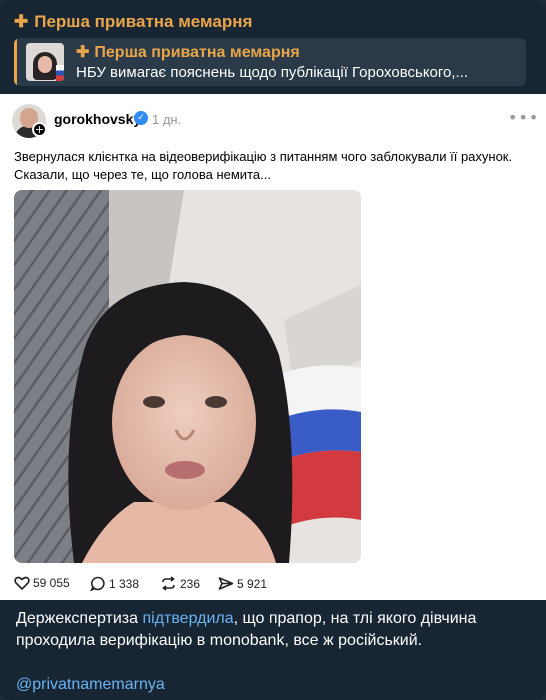 Image resolution: width=546 pixels, height=700 pixels. I want to click on channel-plus-icon: ✚, so click(21, 21).